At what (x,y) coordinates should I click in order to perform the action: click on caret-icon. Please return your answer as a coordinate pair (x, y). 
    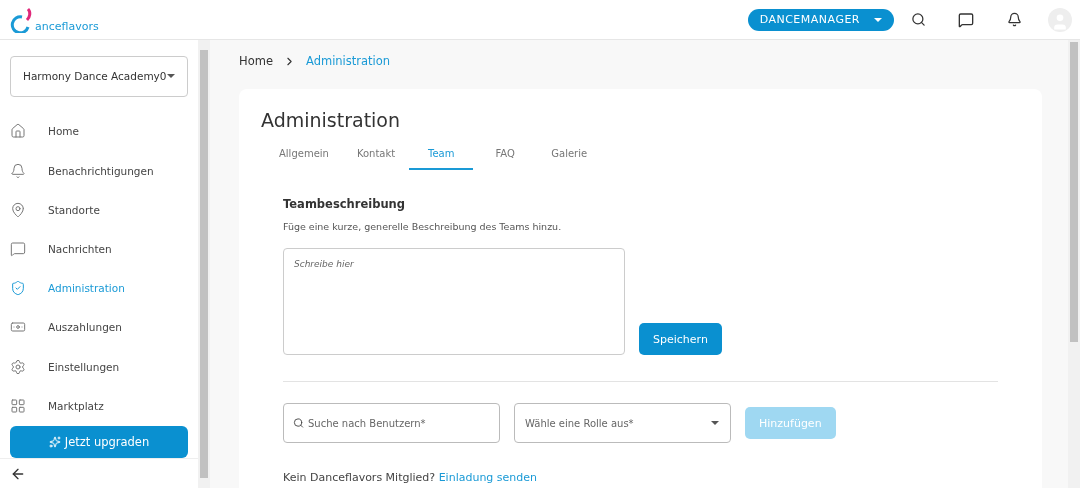
    Looking at the image, I should click on (715, 423).